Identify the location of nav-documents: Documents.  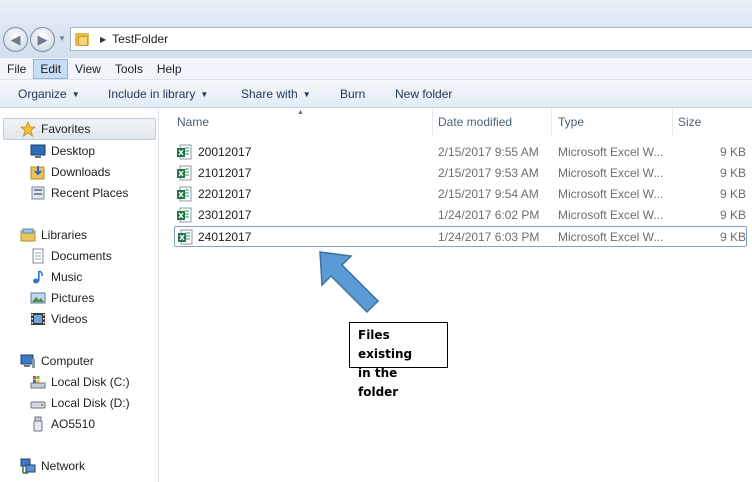
(71, 256).